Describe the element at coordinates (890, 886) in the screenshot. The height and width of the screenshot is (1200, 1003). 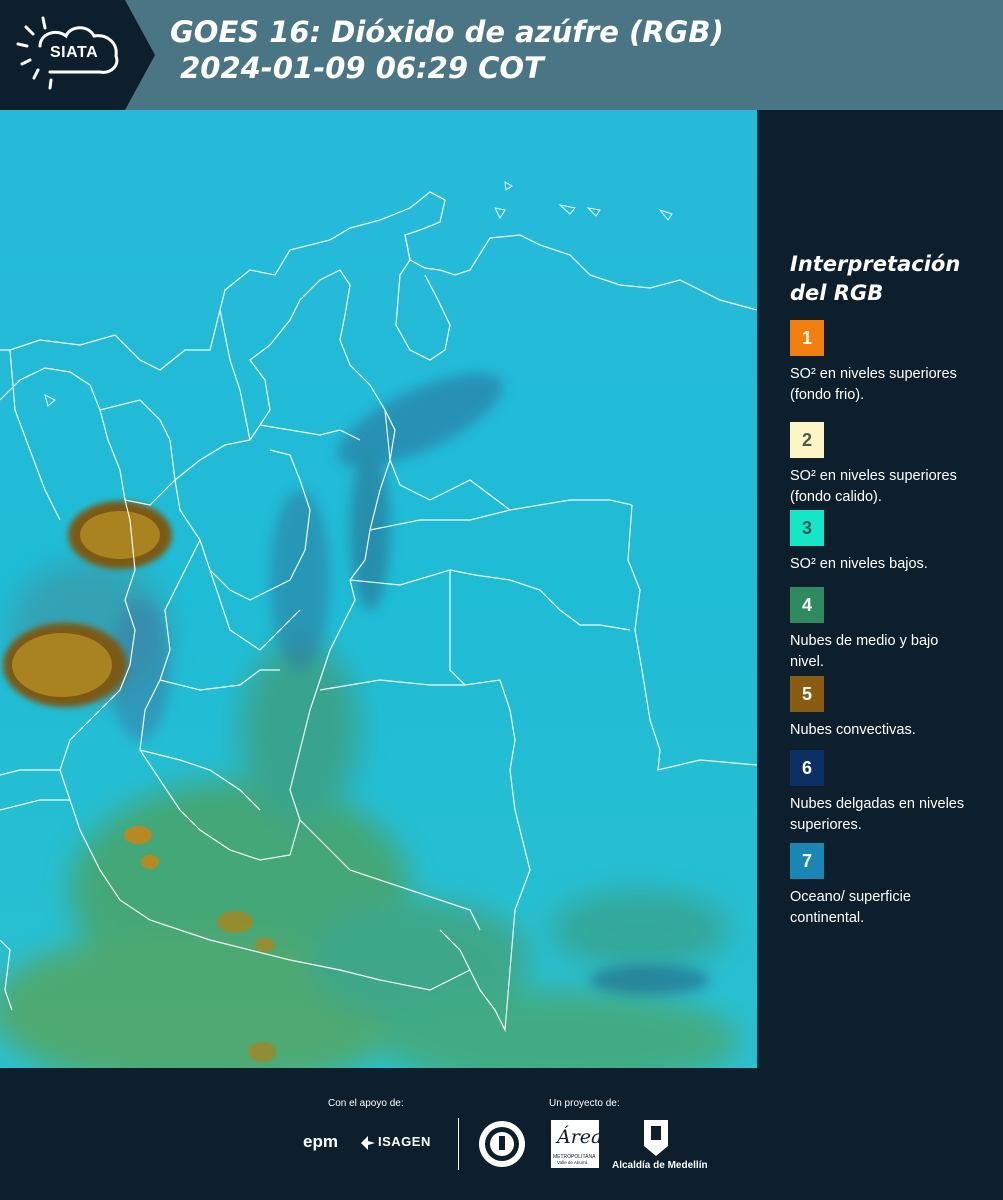
I see `legend-item: 7 Oceano/ superficie continental.` at that location.